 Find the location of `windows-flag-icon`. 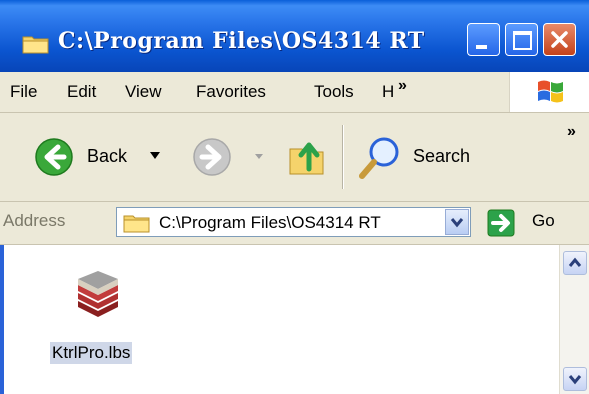

windows-flag-icon is located at coordinates (550, 91).